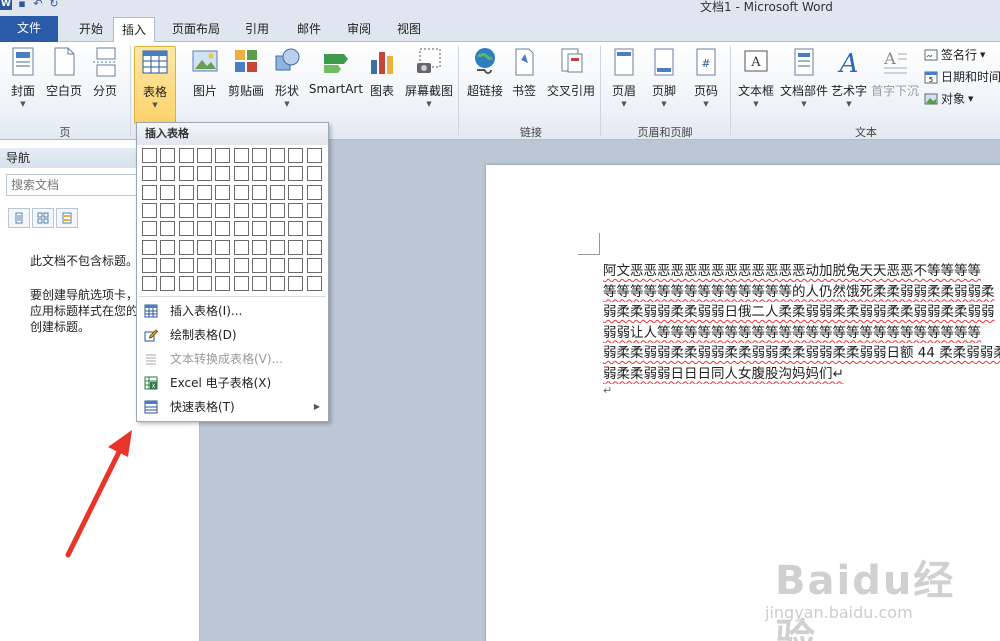 Image resolution: width=1000 pixels, height=641 pixels. I want to click on tab-file: 文件, so click(29, 29).